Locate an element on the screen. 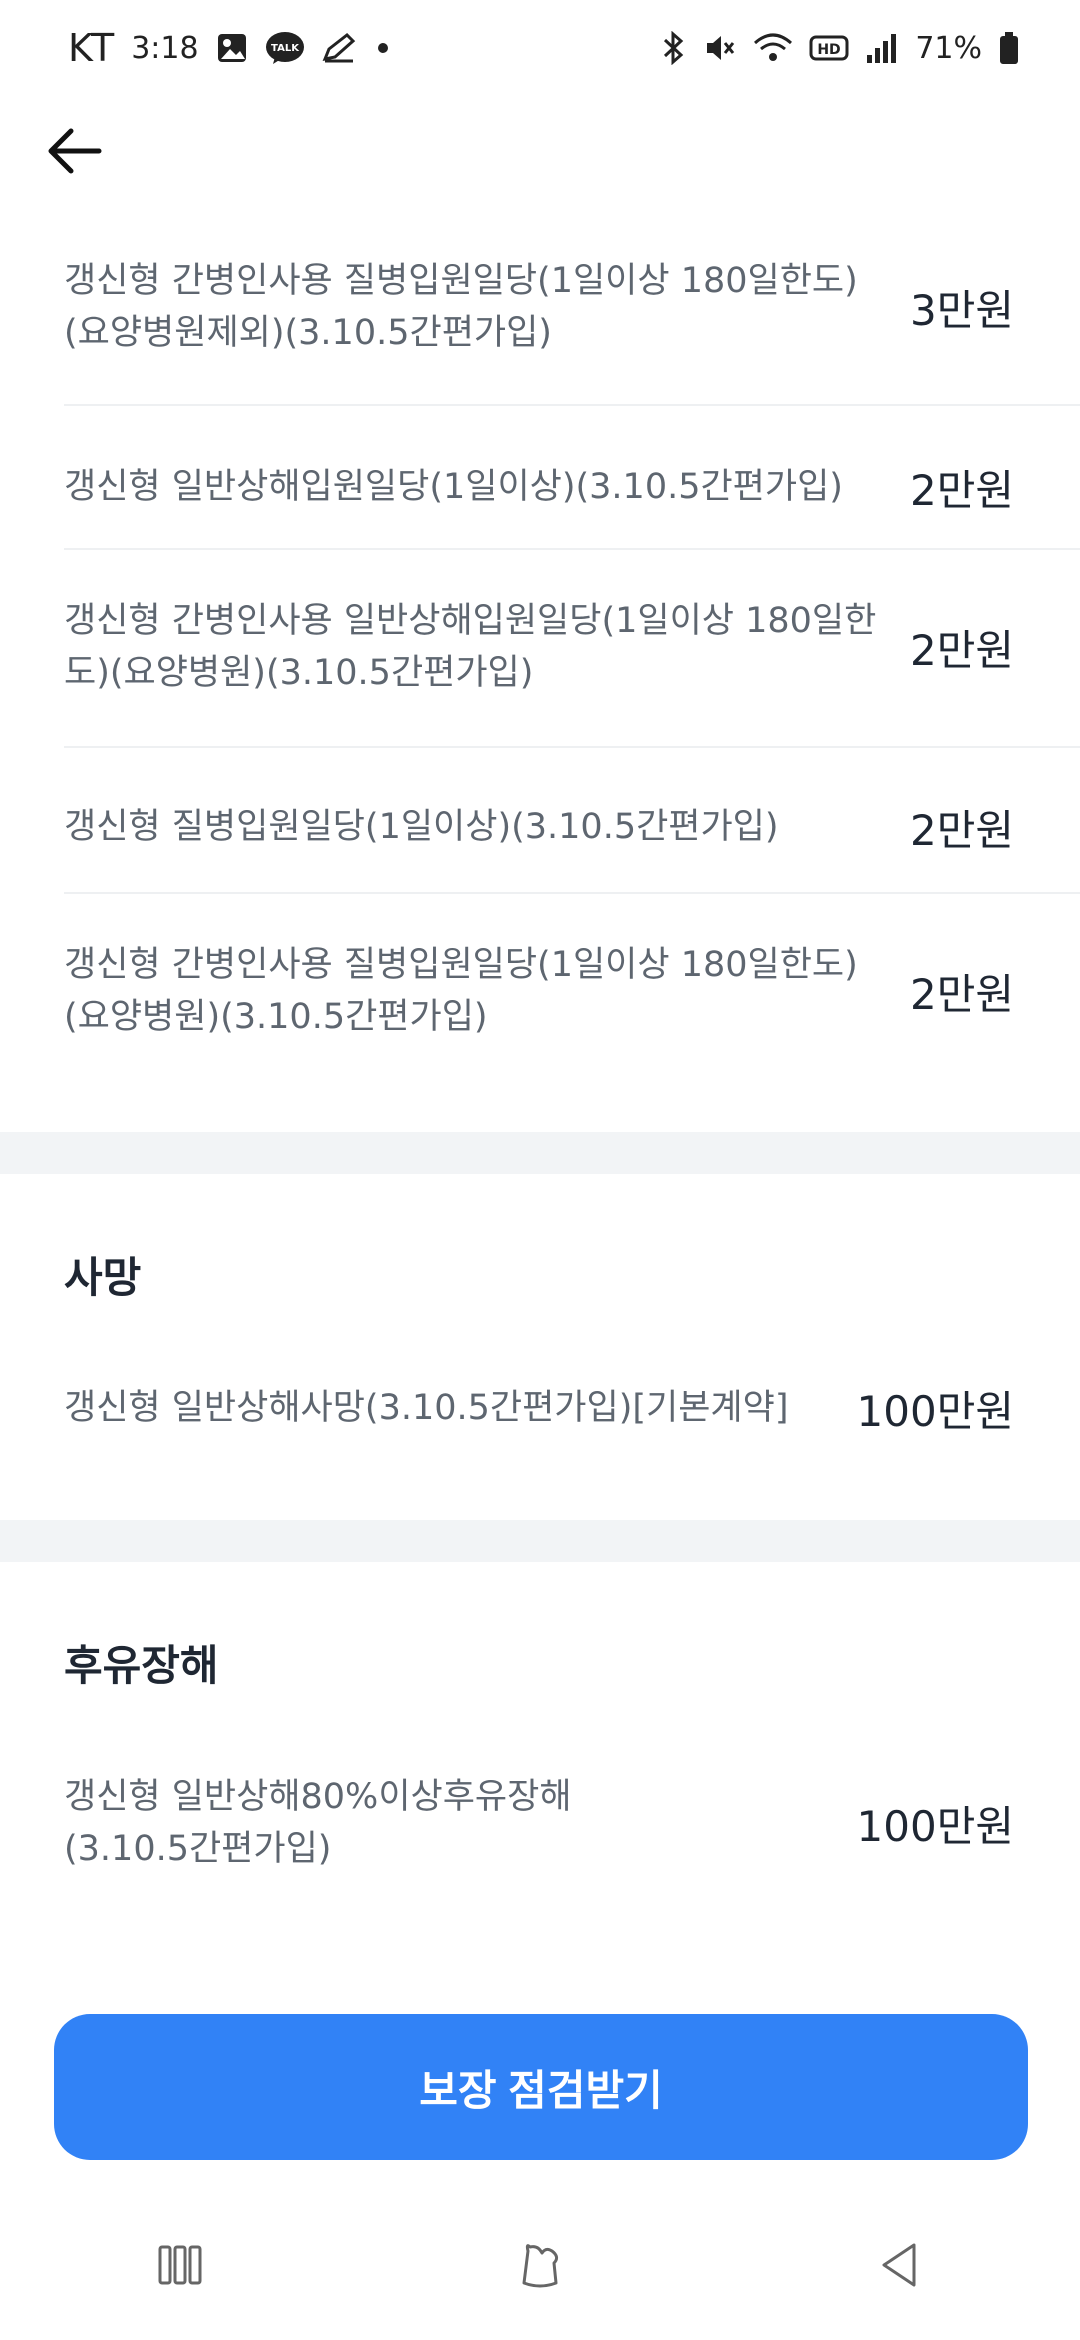  back-button is located at coordinates (75, 151).